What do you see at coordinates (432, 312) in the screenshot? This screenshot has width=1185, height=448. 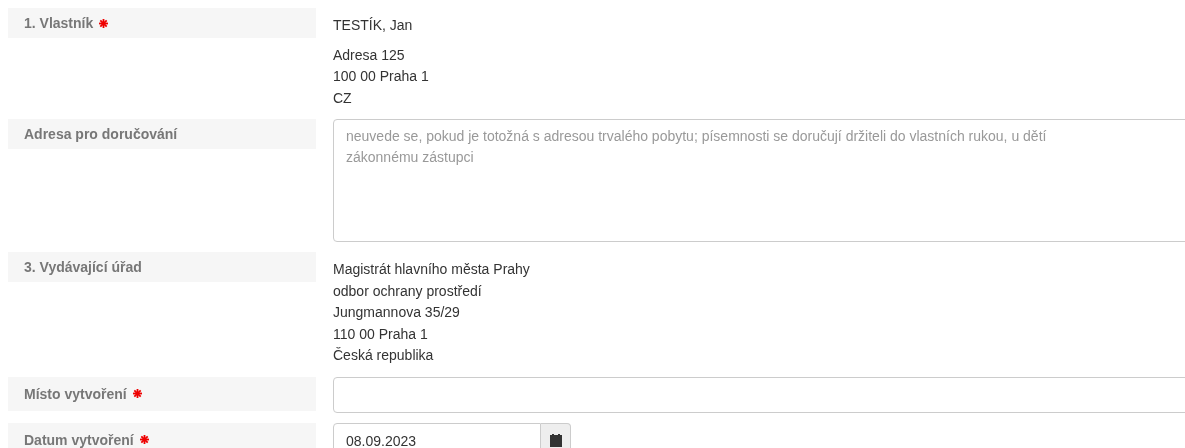 I see `field-value: Magistrát hlavního města Prahy odbor ochrany prostředí Jungmannova 35/29 110 00 Praha 1 Česká republika` at bounding box center [432, 312].